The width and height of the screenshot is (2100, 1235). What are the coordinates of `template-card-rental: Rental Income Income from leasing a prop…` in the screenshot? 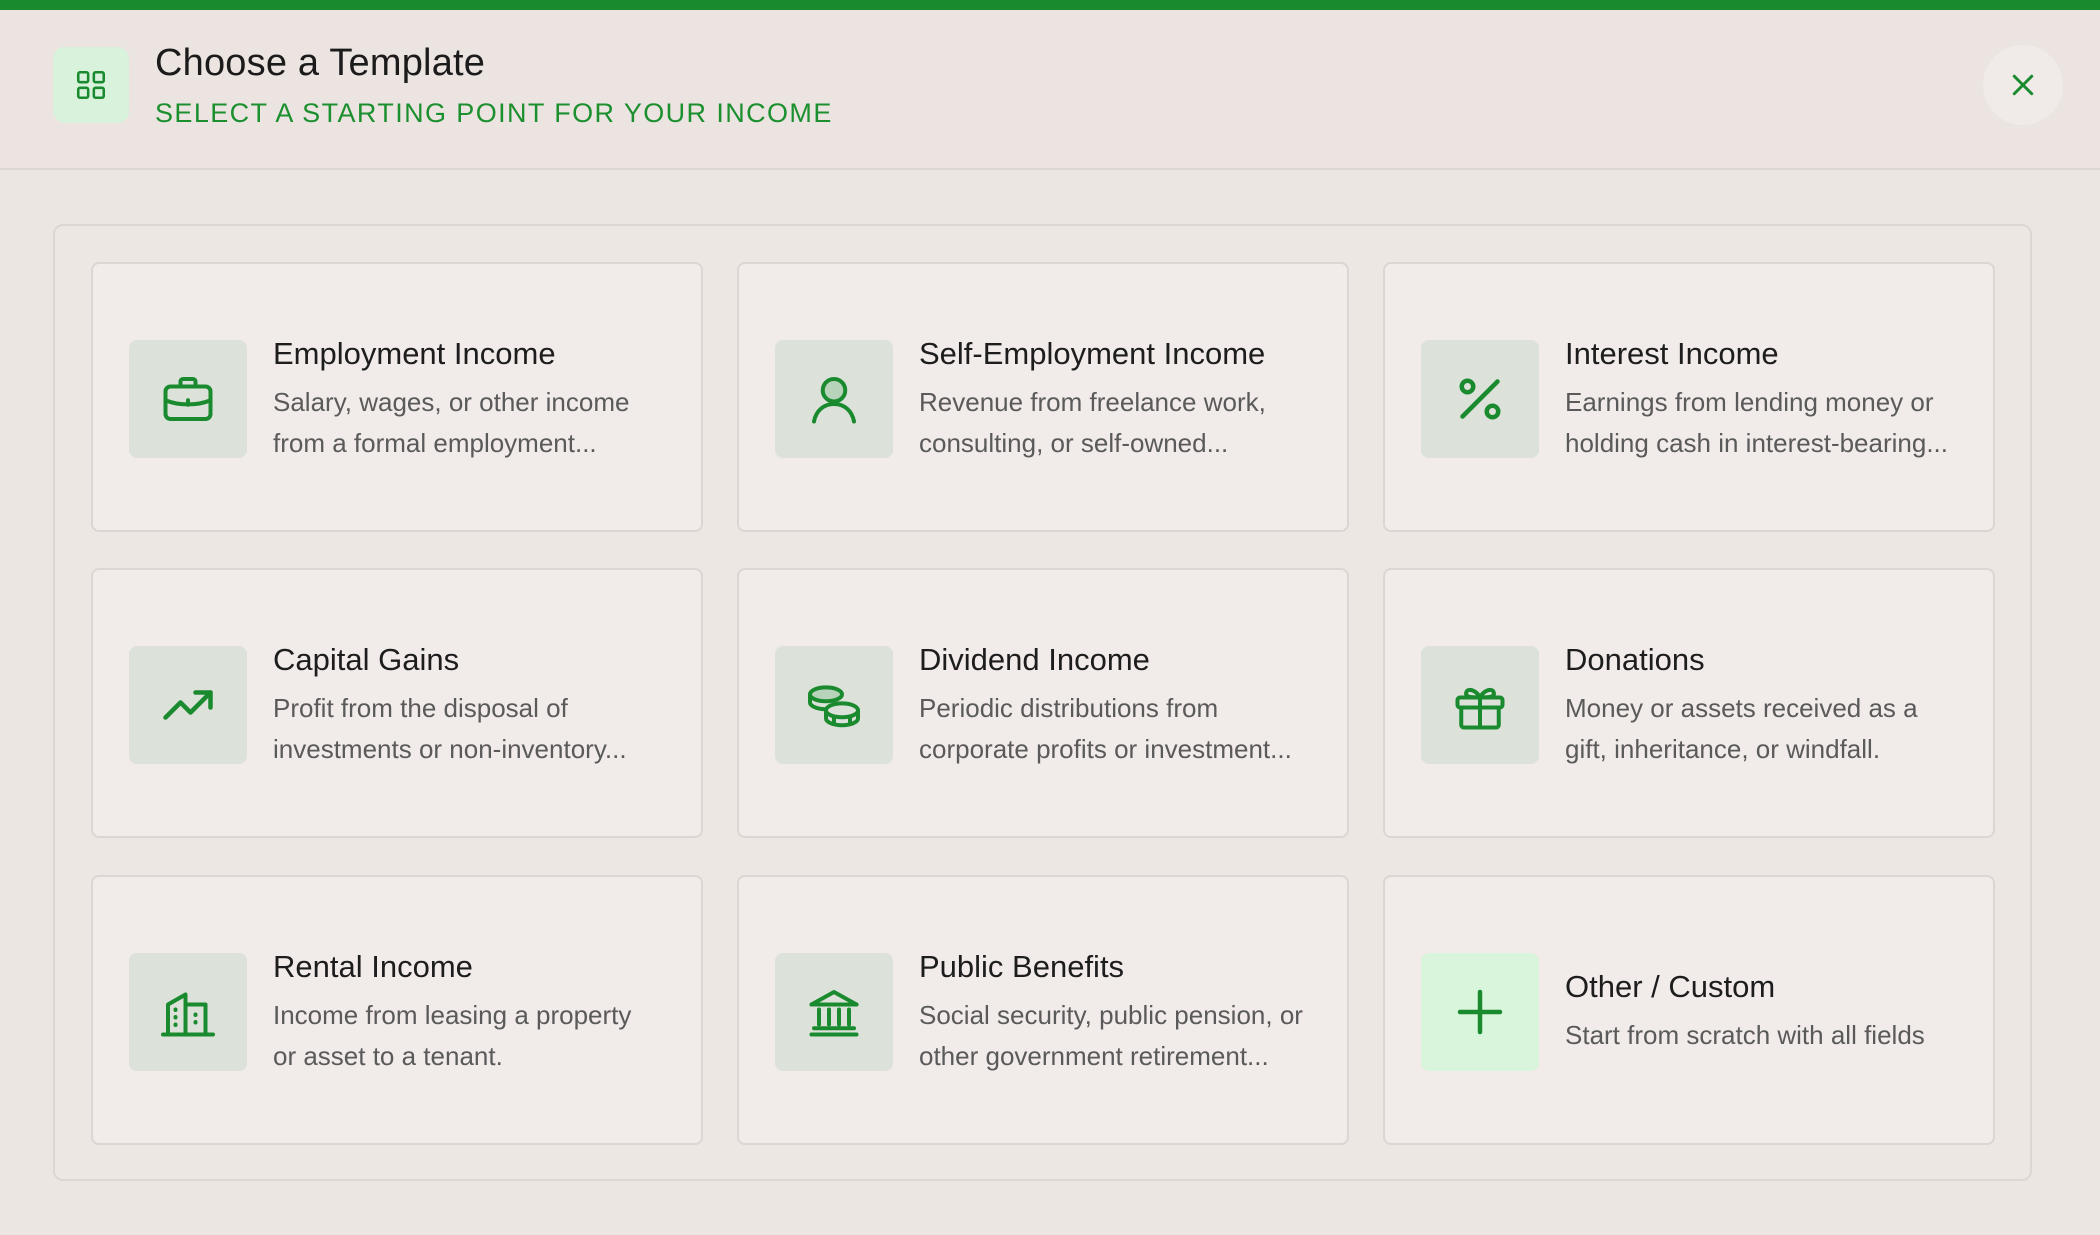 It's located at (397, 1010).